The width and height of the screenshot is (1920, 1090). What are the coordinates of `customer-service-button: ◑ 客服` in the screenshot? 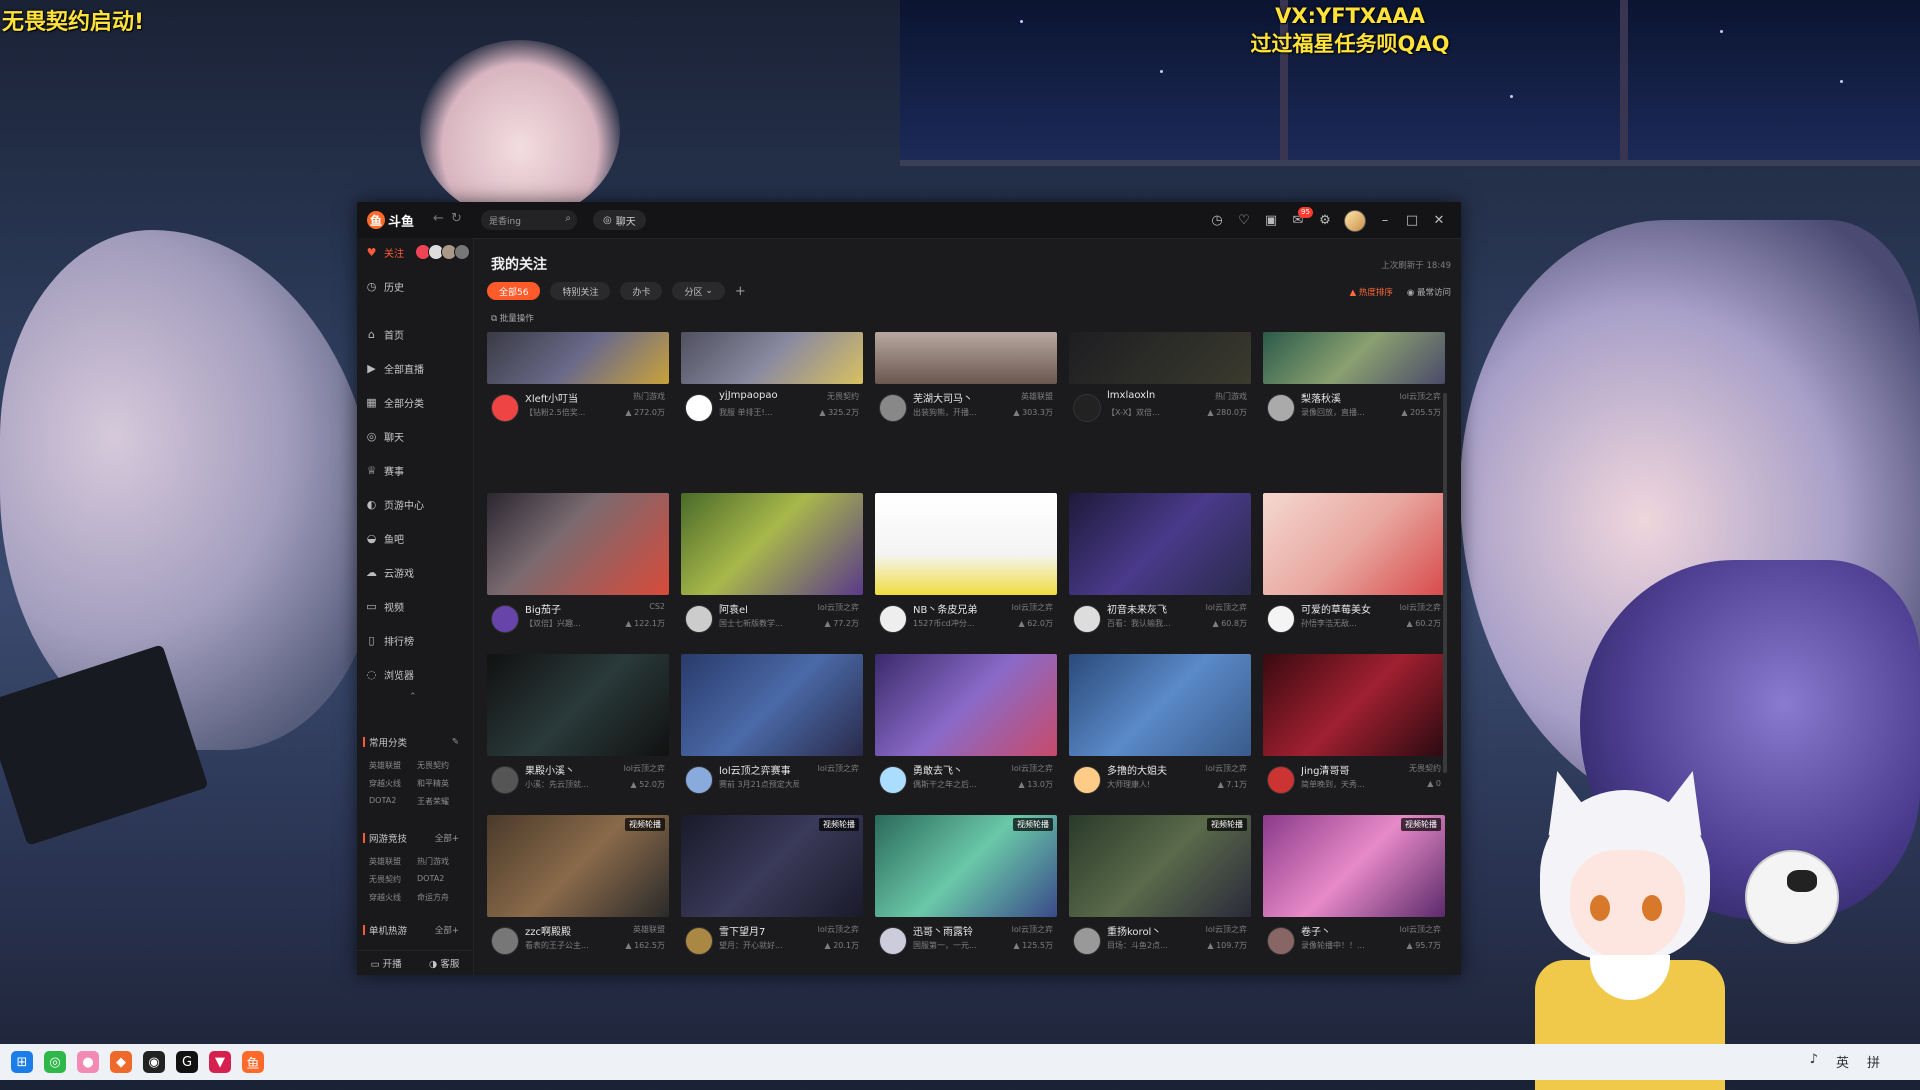 It's located at (444, 963).